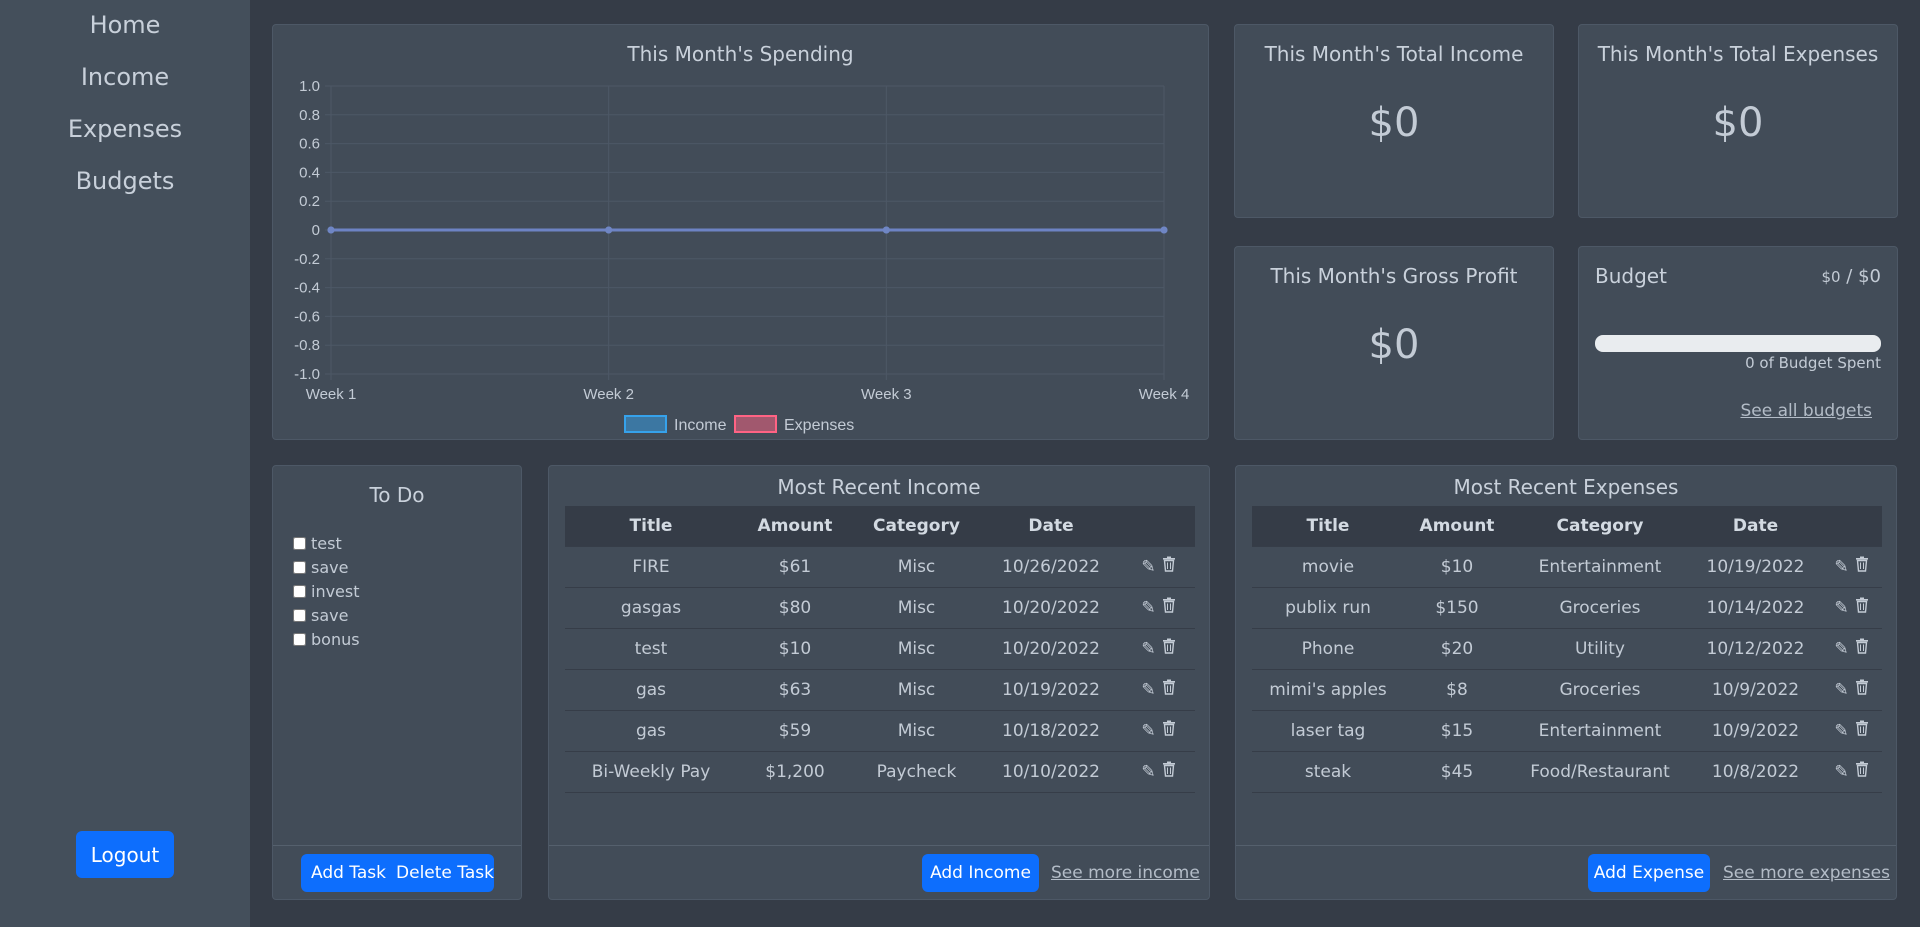 The image size is (1920, 927). I want to click on logout-button: Logout, so click(125, 854).